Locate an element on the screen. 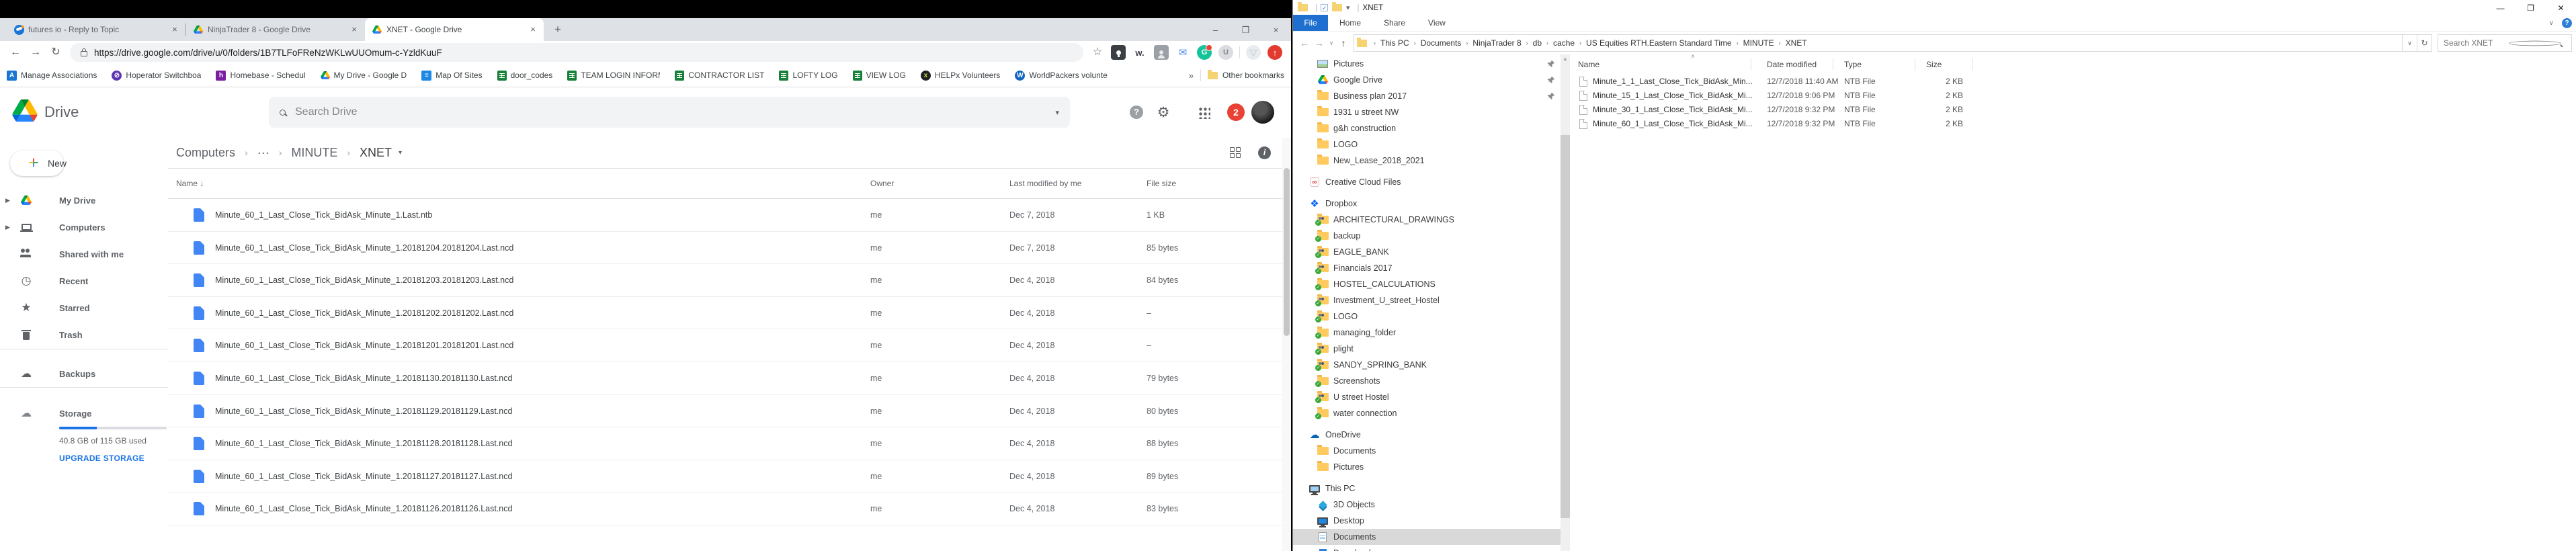 The image size is (2576, 551). address-segment: NinjaTrader 8 is located at coordinates (1496, 43).